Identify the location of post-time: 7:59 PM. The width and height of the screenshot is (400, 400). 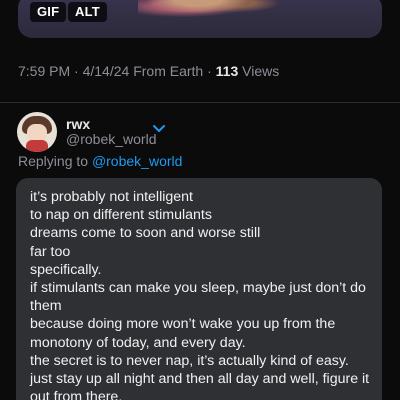
(44, 71).